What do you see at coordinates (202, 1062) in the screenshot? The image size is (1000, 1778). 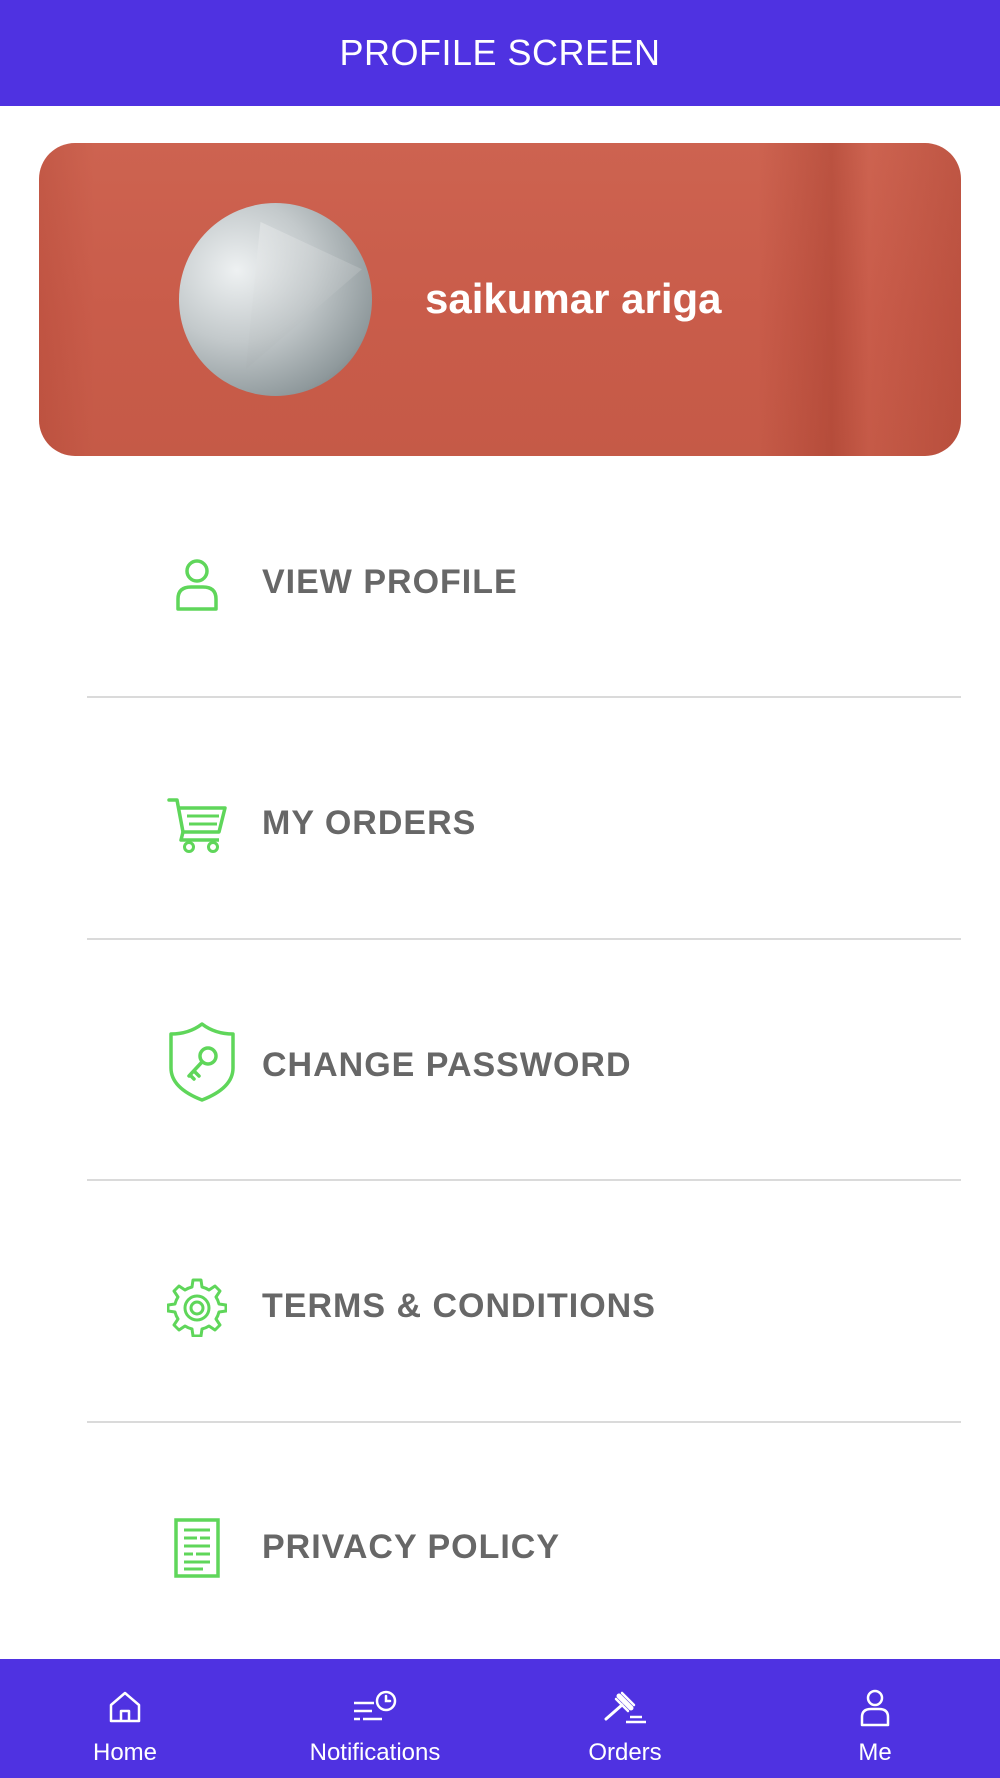 I see `shield-key-icon` at bounding box center [202, 1062].